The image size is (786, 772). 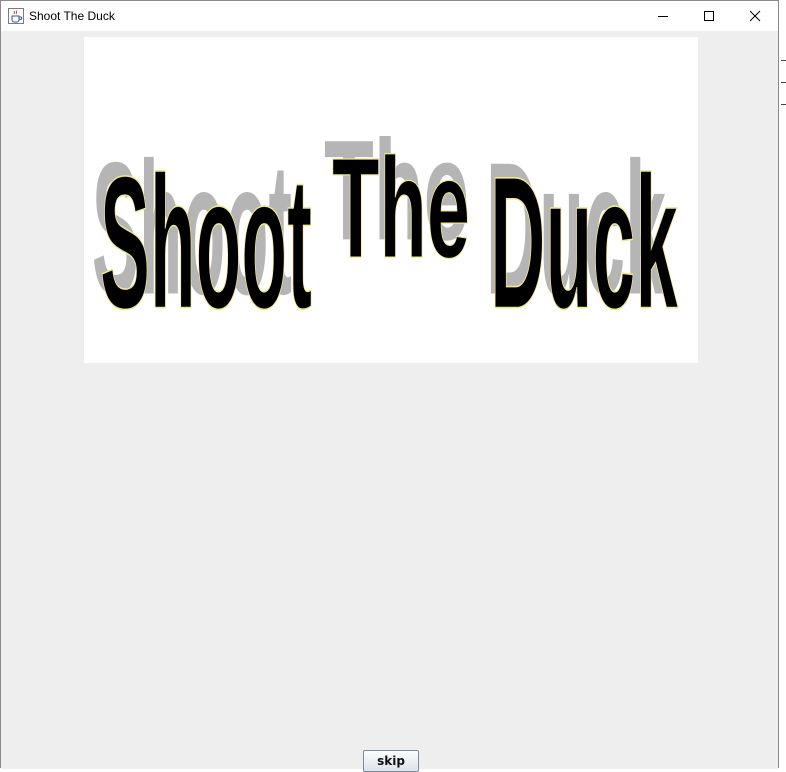 I want to click on maximize-icon, so click(x=709, y=16).